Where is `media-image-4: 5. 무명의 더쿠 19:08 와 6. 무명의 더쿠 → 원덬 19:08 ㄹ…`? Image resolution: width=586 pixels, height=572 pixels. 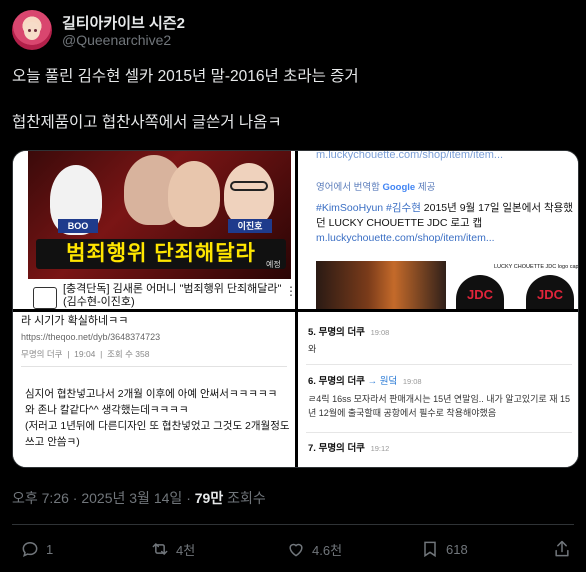
media-image-4: 5. 무명의 더쿠 19:08 와 6. 무명의 더쿠 → 원덬 19:08 ㄹ… is located at coordinates (438, 389).